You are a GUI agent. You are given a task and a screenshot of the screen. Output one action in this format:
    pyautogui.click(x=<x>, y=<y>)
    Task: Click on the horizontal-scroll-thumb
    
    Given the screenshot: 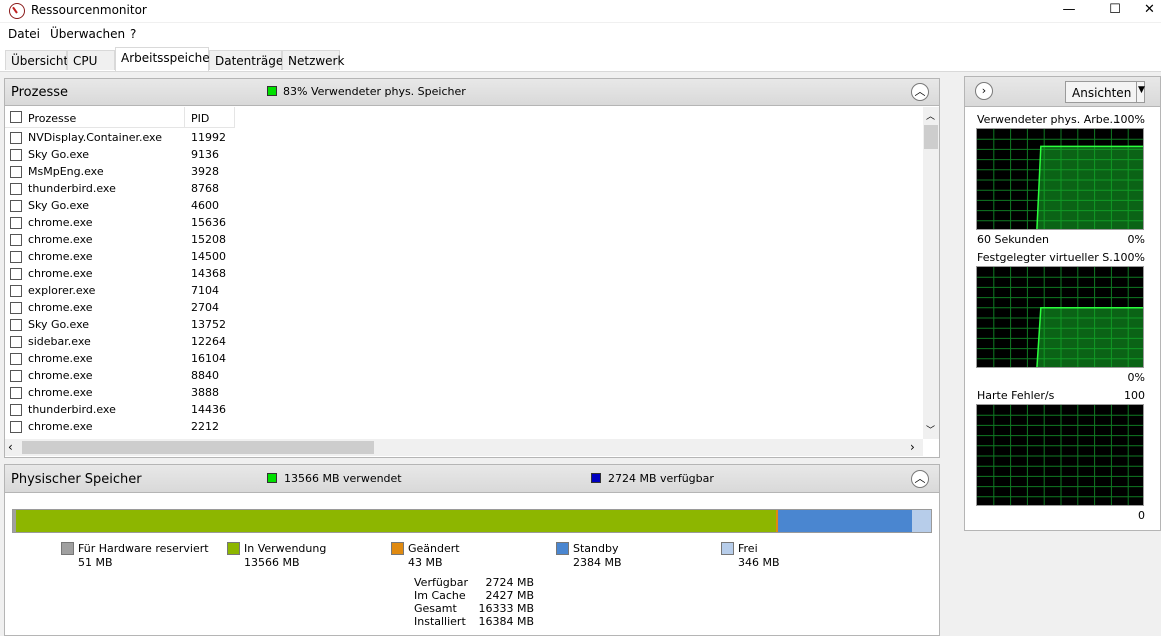 What is the action you would take?
    pyautogui.click(x=198, y=447)
    